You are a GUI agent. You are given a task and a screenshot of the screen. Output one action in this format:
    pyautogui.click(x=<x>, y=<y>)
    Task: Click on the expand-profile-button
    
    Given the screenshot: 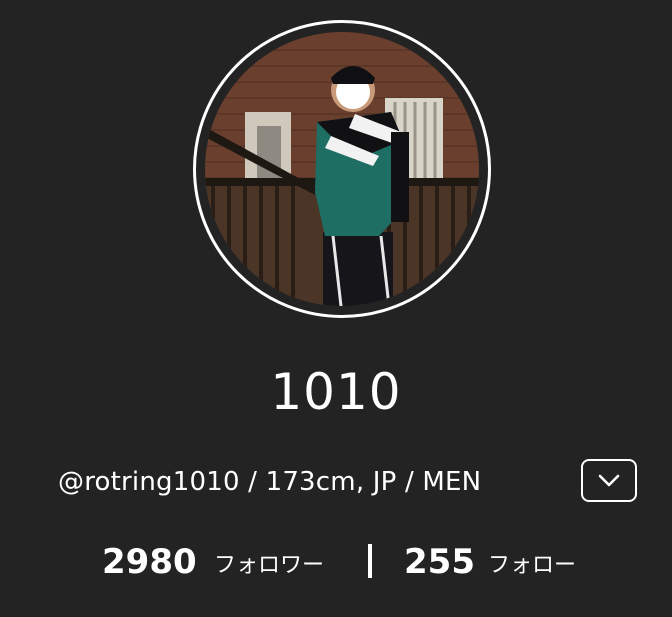 What is the action you would take?
    pyautogui.click(x=609, y=480)
    